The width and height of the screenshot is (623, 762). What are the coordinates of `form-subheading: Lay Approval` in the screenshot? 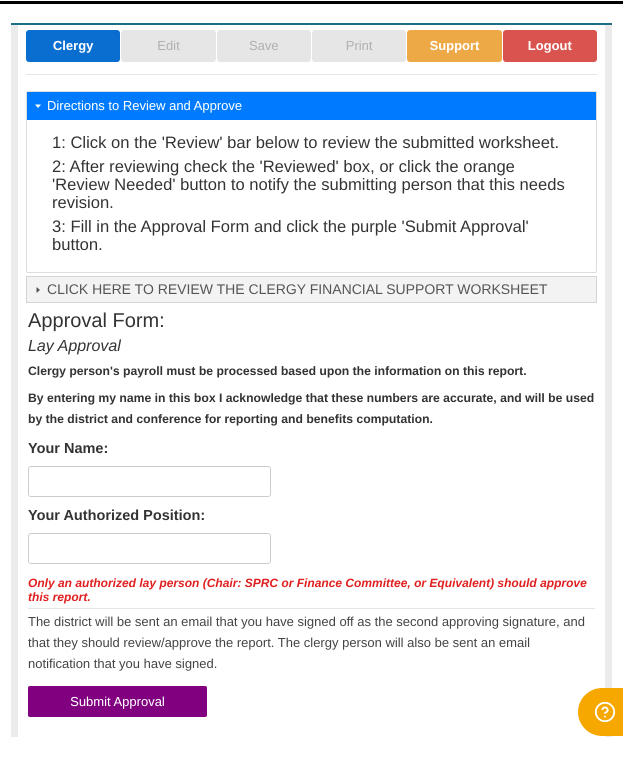 It's located at (75, 347).